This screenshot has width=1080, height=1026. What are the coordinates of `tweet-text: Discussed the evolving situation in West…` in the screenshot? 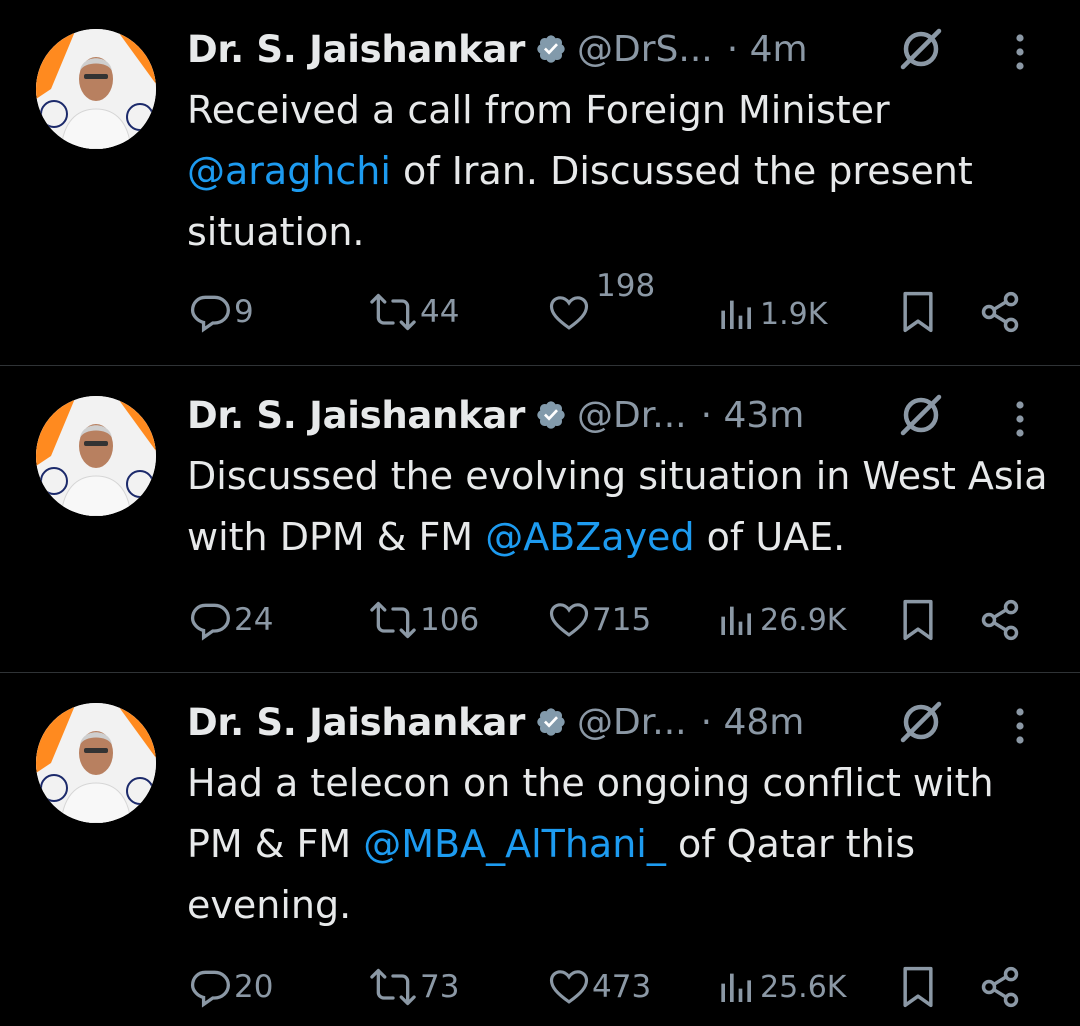 It's located at (622, 507).